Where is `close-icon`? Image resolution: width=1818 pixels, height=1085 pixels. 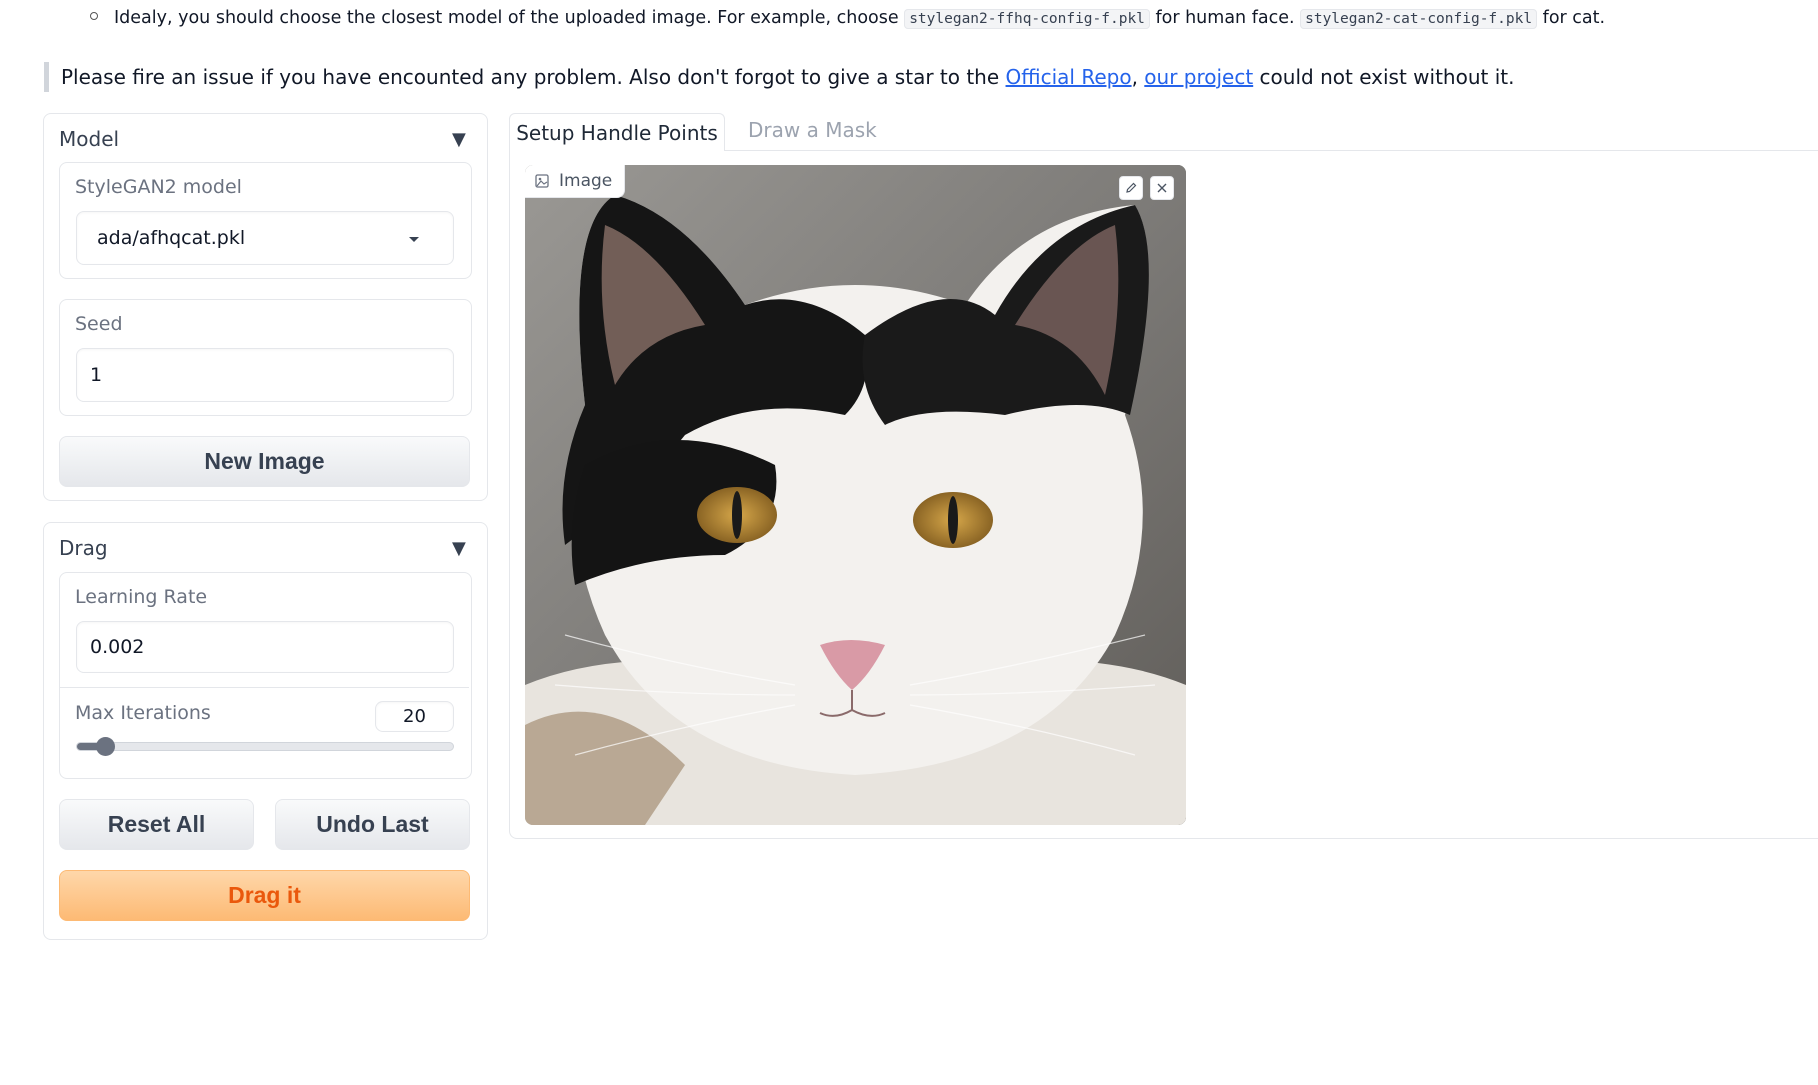 close-icon is located at coordinates (1162, 188).